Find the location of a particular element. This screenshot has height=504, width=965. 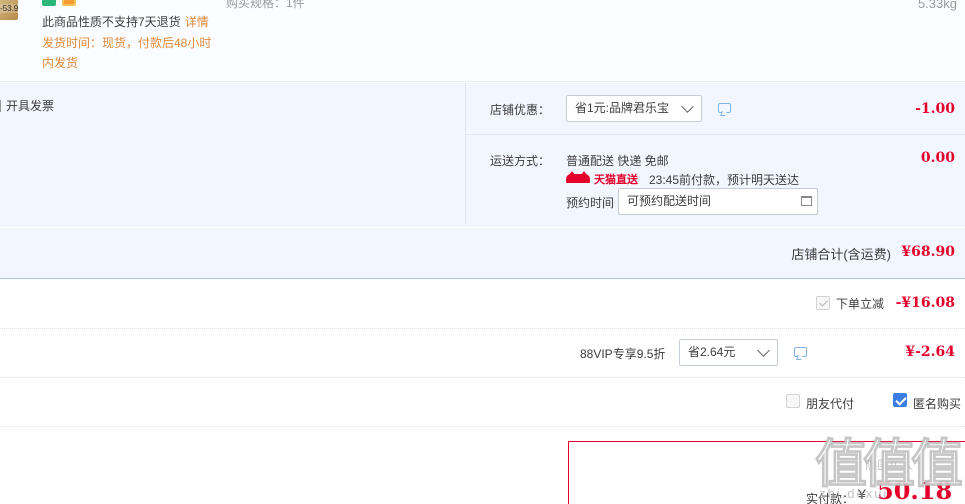

watermark-url: zhi.dexui is located at coordinates (854, 493).